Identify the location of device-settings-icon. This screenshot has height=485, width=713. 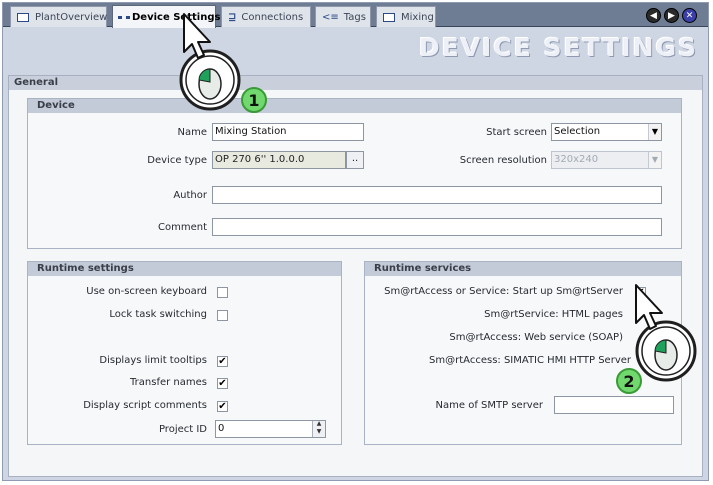
(124, 17).